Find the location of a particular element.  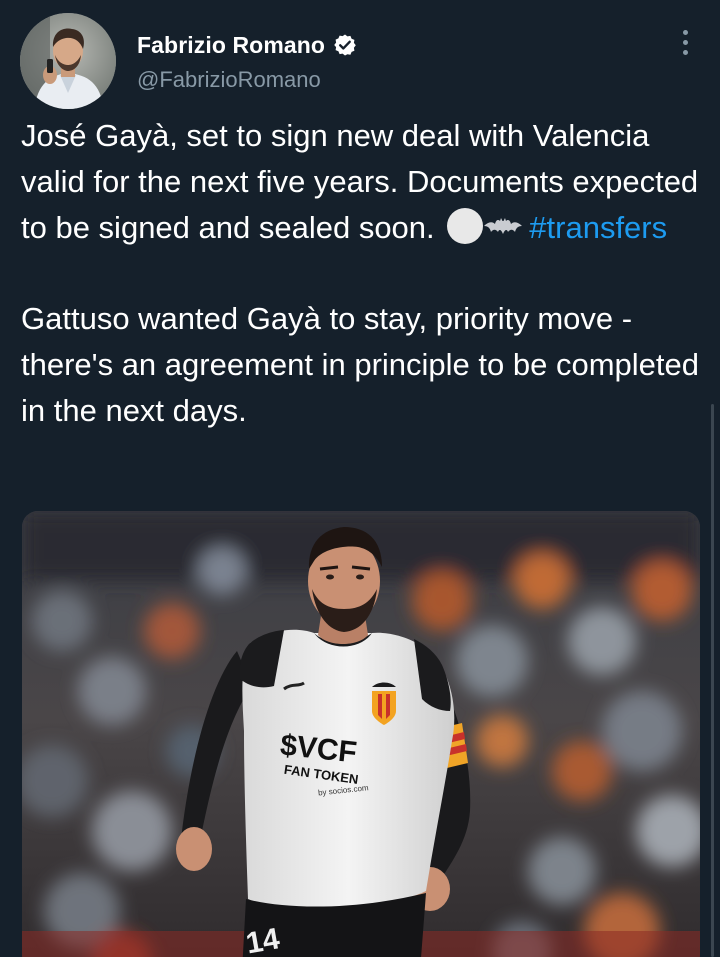

white-circle-icon is located at coordinates (465, 226).